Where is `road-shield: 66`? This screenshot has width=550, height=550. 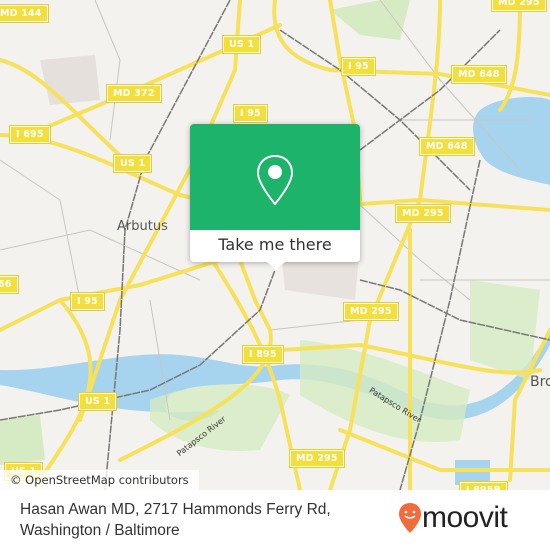
road-shield: 66 is located at coordinates (9, 284).